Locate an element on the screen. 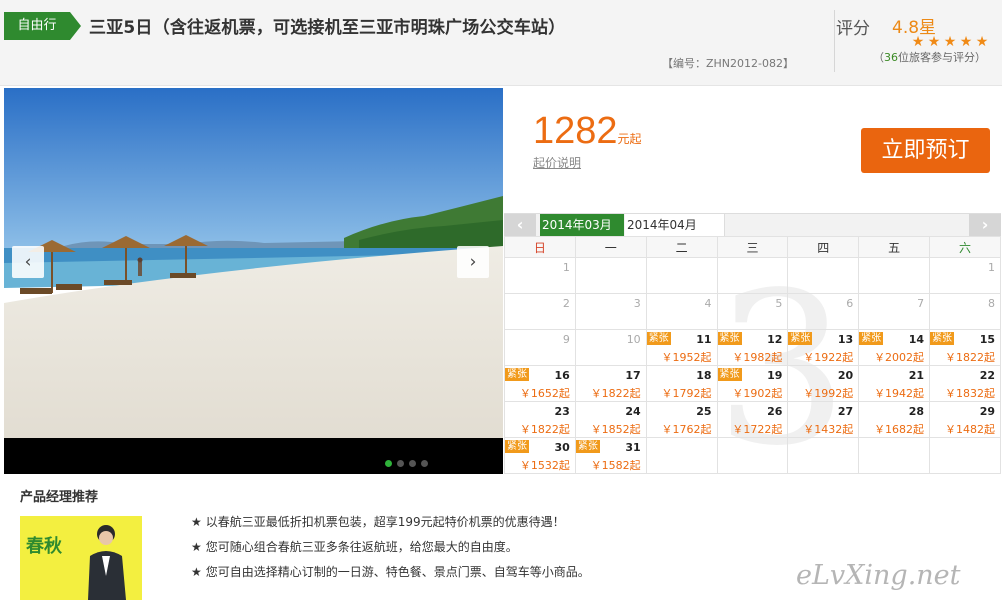 This screenshot has height=611, width=1002. tag-arrow-icon is located at coordinates (75, 26).